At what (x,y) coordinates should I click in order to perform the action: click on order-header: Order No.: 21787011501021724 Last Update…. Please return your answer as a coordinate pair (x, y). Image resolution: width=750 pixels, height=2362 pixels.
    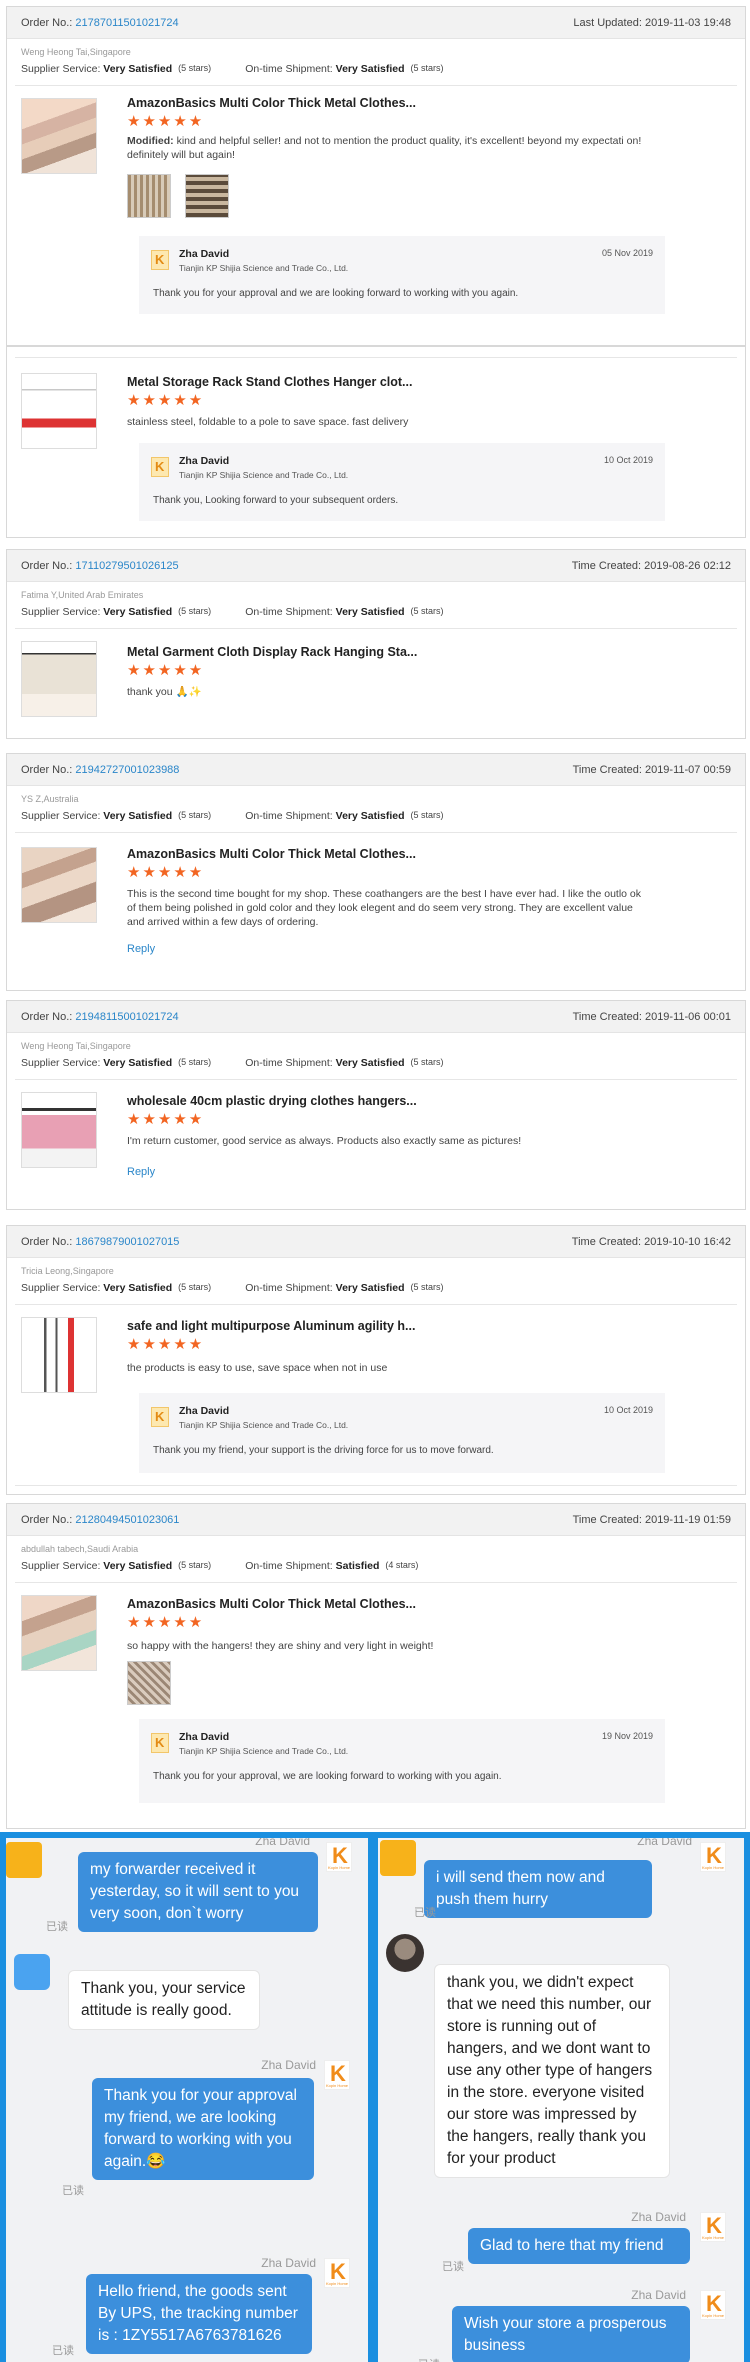
    Looking at the image, I should click on (376, 23).